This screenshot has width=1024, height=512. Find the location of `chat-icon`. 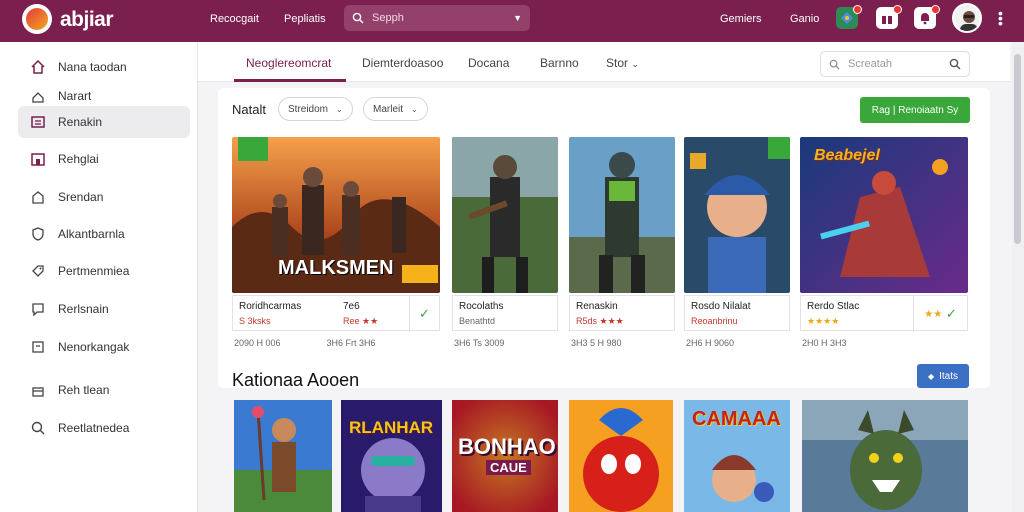

chat-icon is located at coordinates (38, 309).